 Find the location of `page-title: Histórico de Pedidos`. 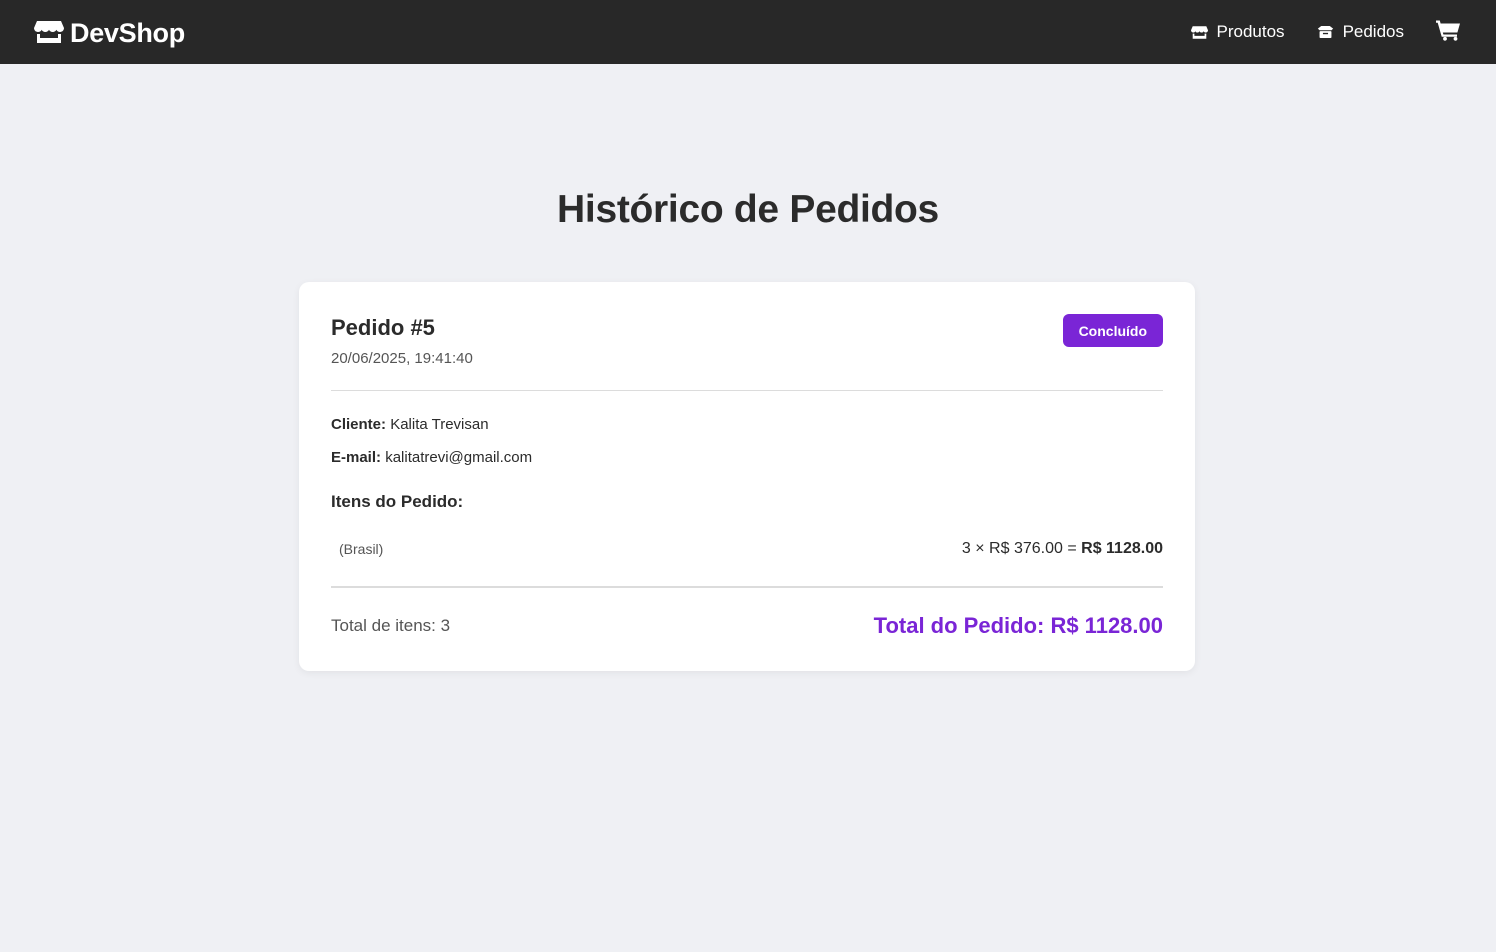

page-title: Histórico de Pedidos is located at coordinates (748, 209).